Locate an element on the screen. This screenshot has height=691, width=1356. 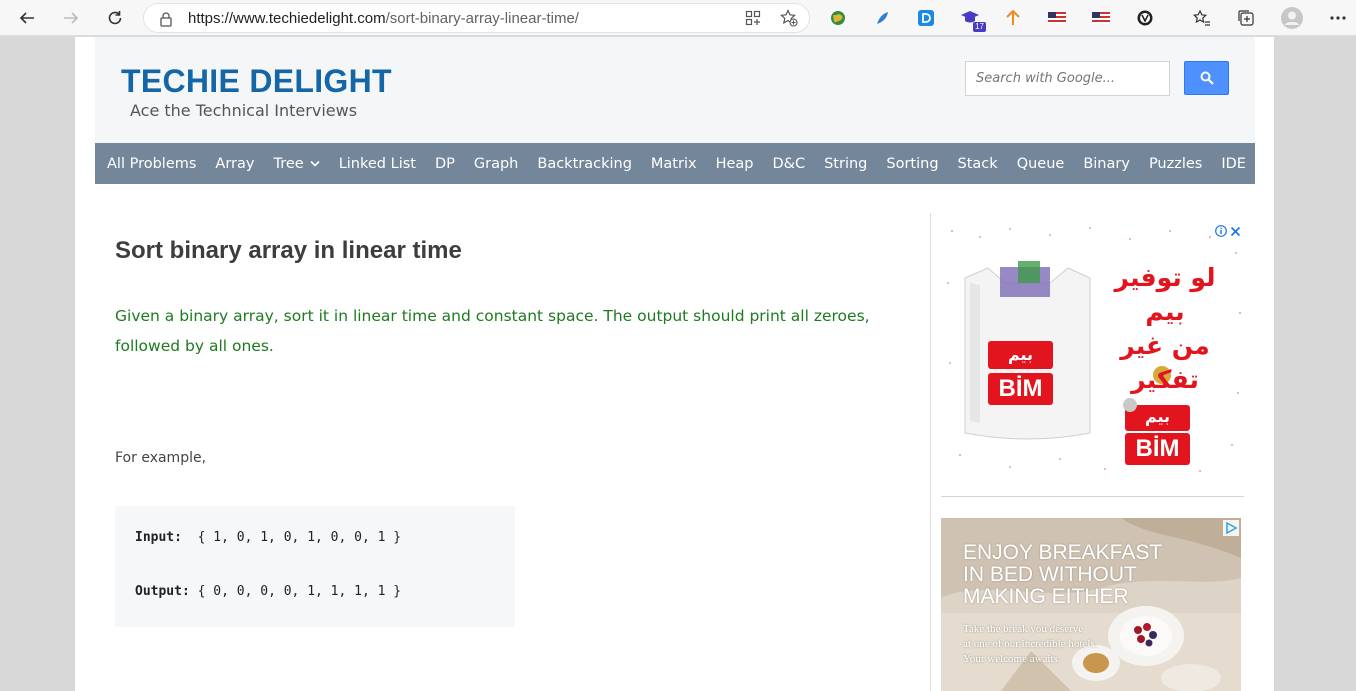
ad-hotel-sub-line2: at one of our incredible hotels. is located at coordinates (1030, 644).